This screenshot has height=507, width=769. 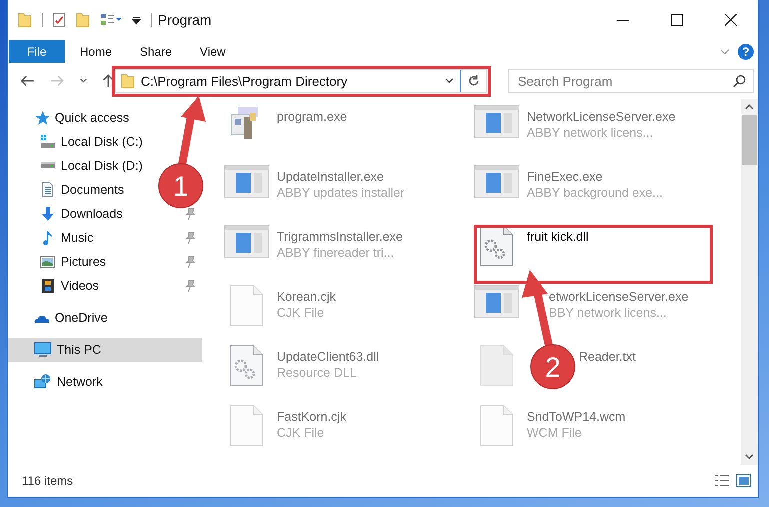 I want to click on file-name: Korean.cjk, so click(x=306, y=297).